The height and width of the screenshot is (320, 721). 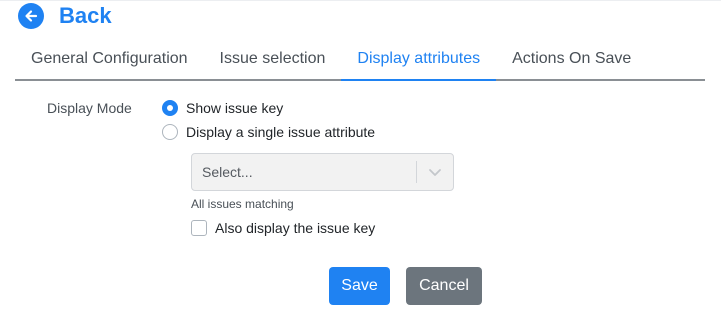 What do you see at coordinates (571, 60) in the screenshot?
I see `tab-actions-on-save: Actions On Save` at bounding box center [571, 60].